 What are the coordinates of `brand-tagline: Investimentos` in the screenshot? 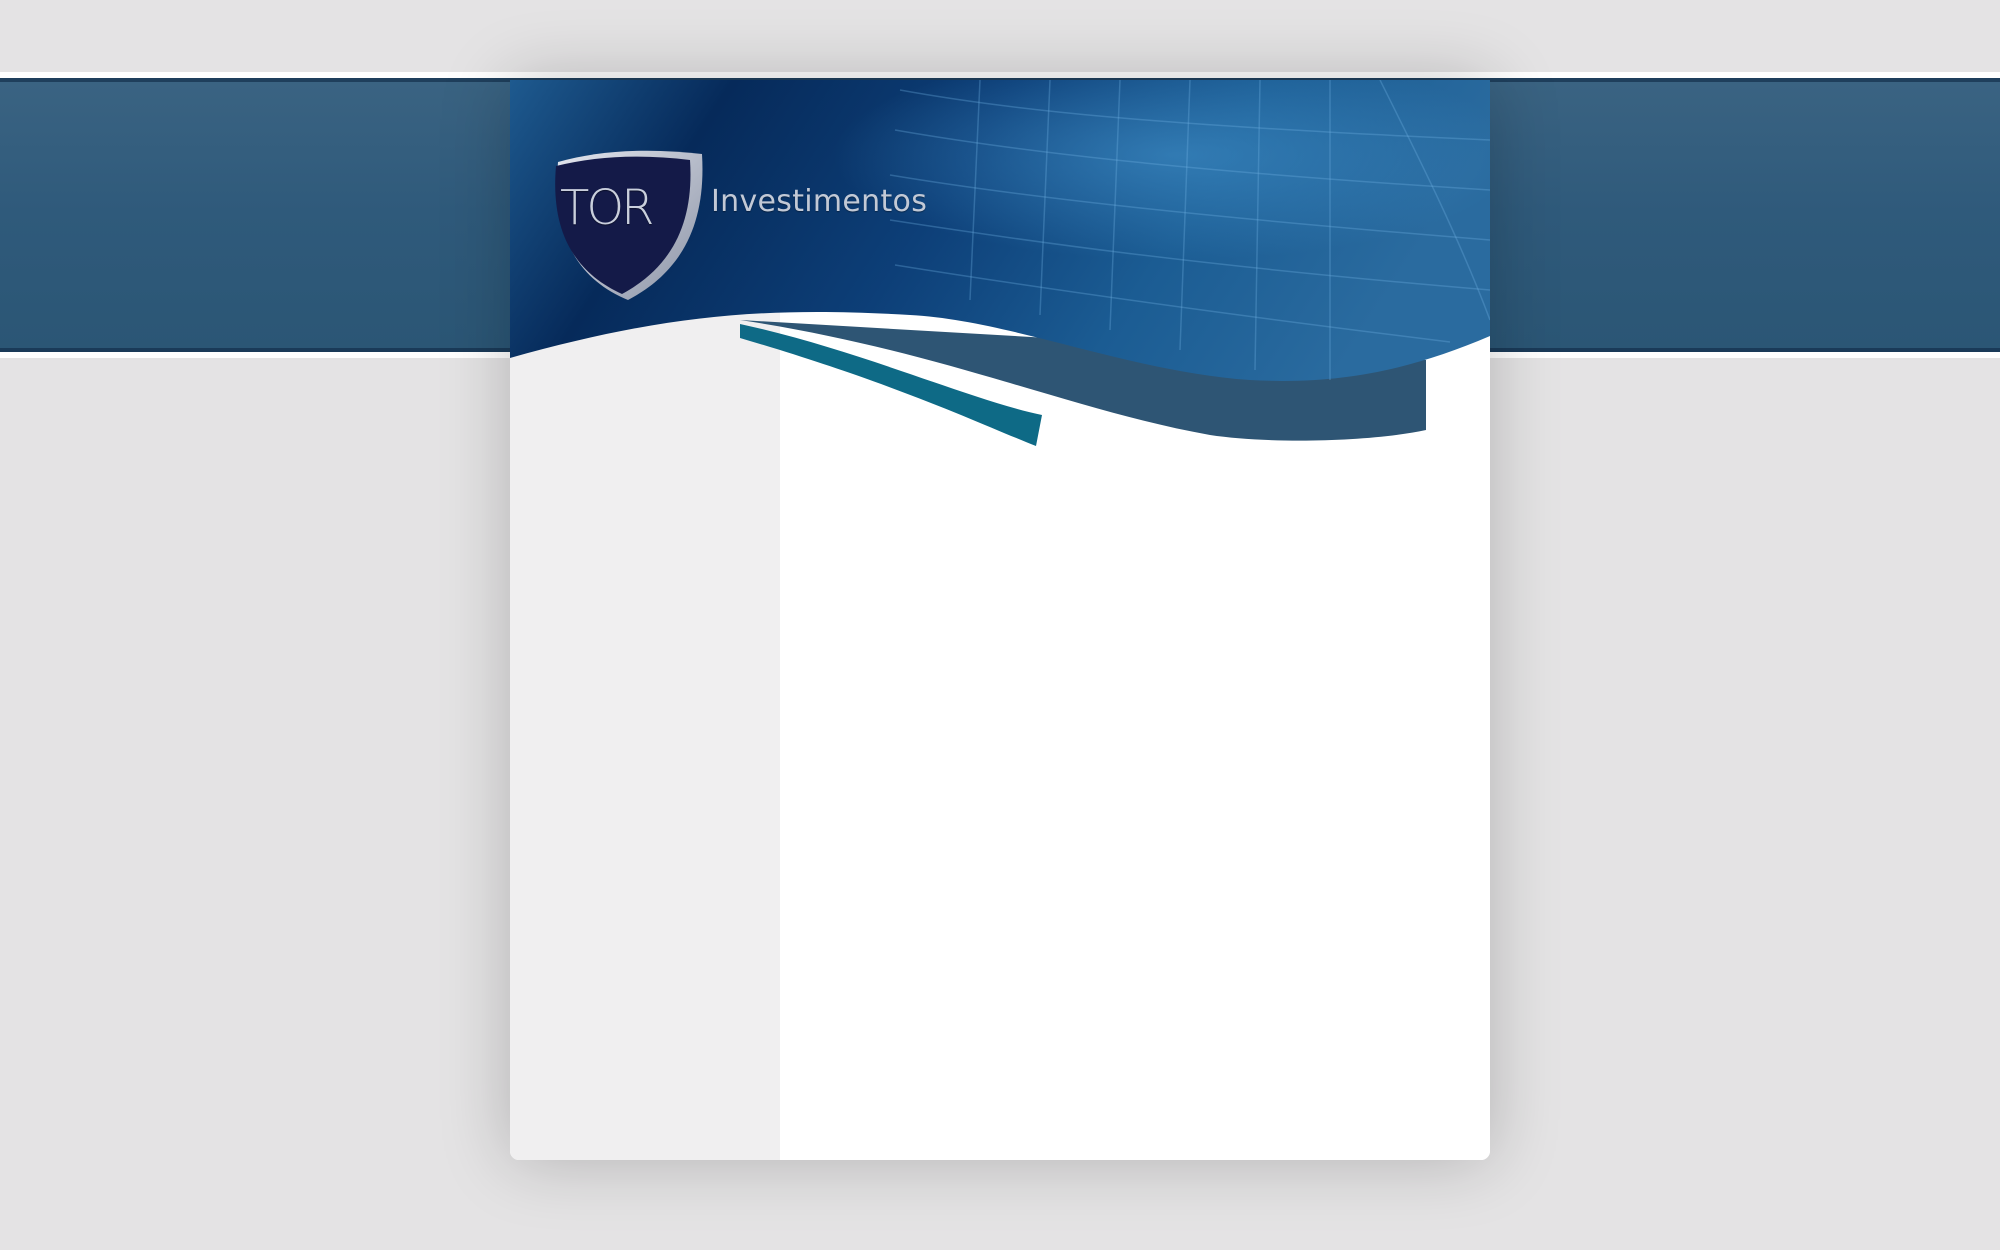 It's located at (819, 201).